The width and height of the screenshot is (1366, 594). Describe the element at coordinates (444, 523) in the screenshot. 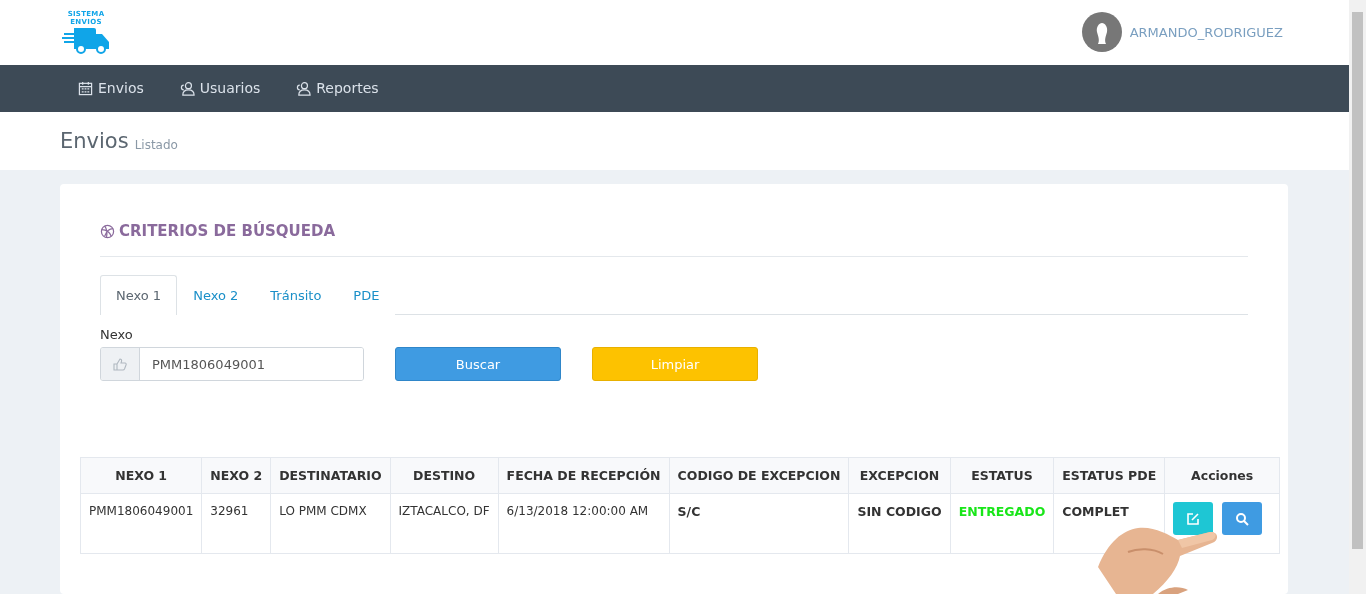

I see `table-cell: IZTACALCO, DF` at that location.